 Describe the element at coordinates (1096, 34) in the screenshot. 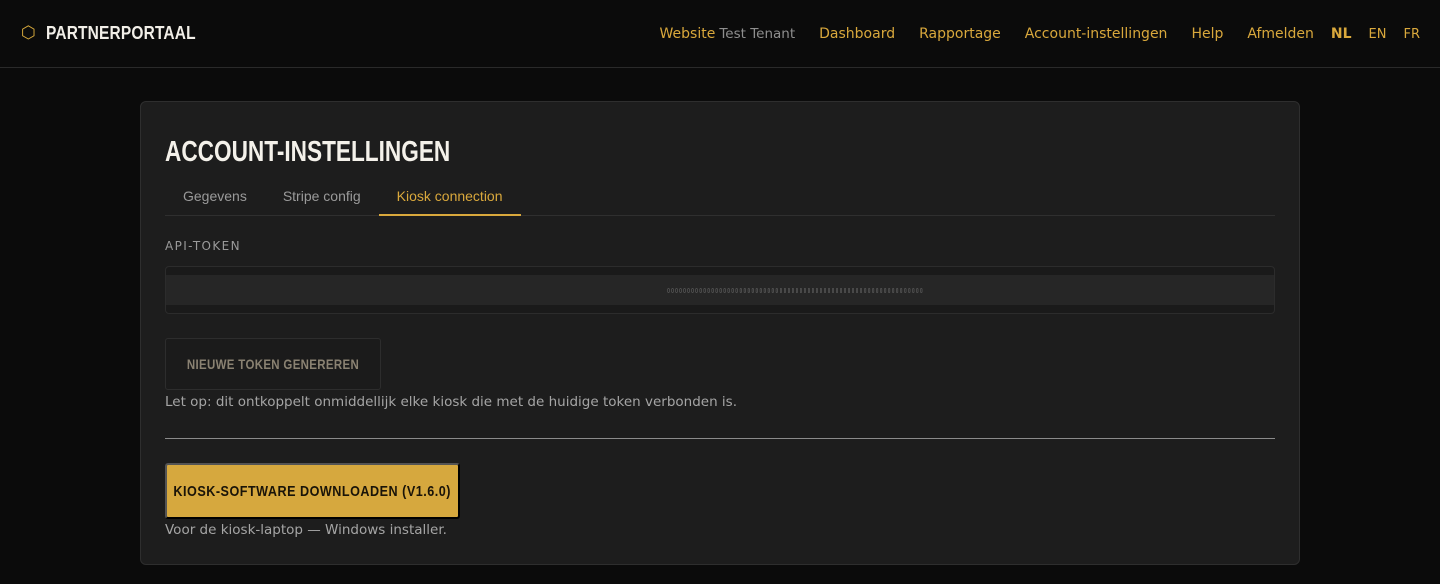

I see `nav-item-account-instellingen: Account-instellingen` at that location.